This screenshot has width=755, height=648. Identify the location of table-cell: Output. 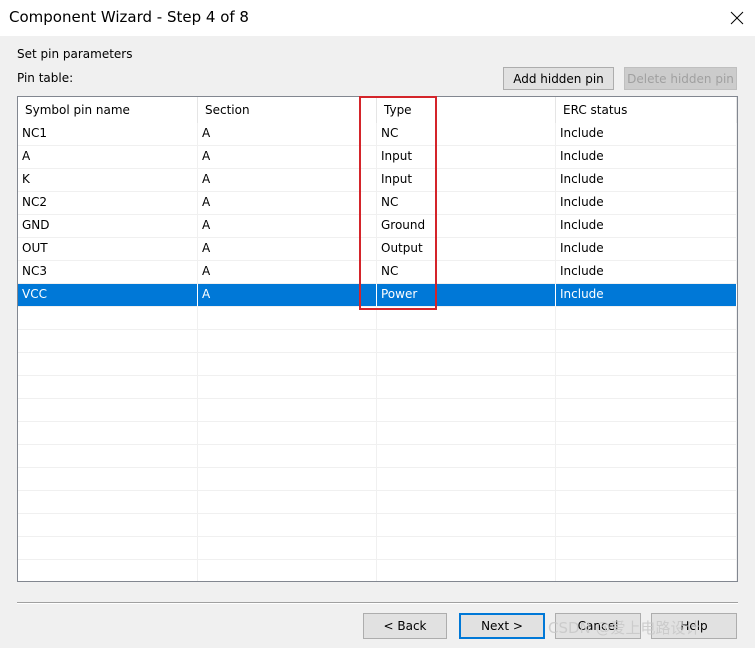
(466, 249).